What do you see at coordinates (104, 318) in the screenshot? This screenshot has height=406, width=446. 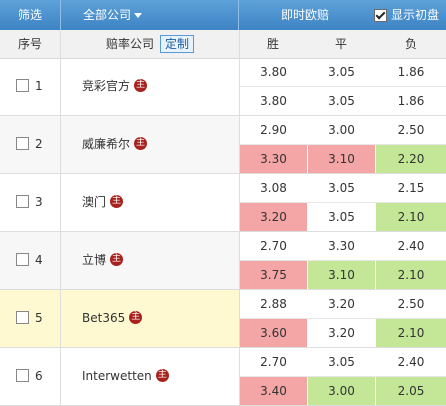 I see `company-name: Bet365` at bounding box center [104, 318].